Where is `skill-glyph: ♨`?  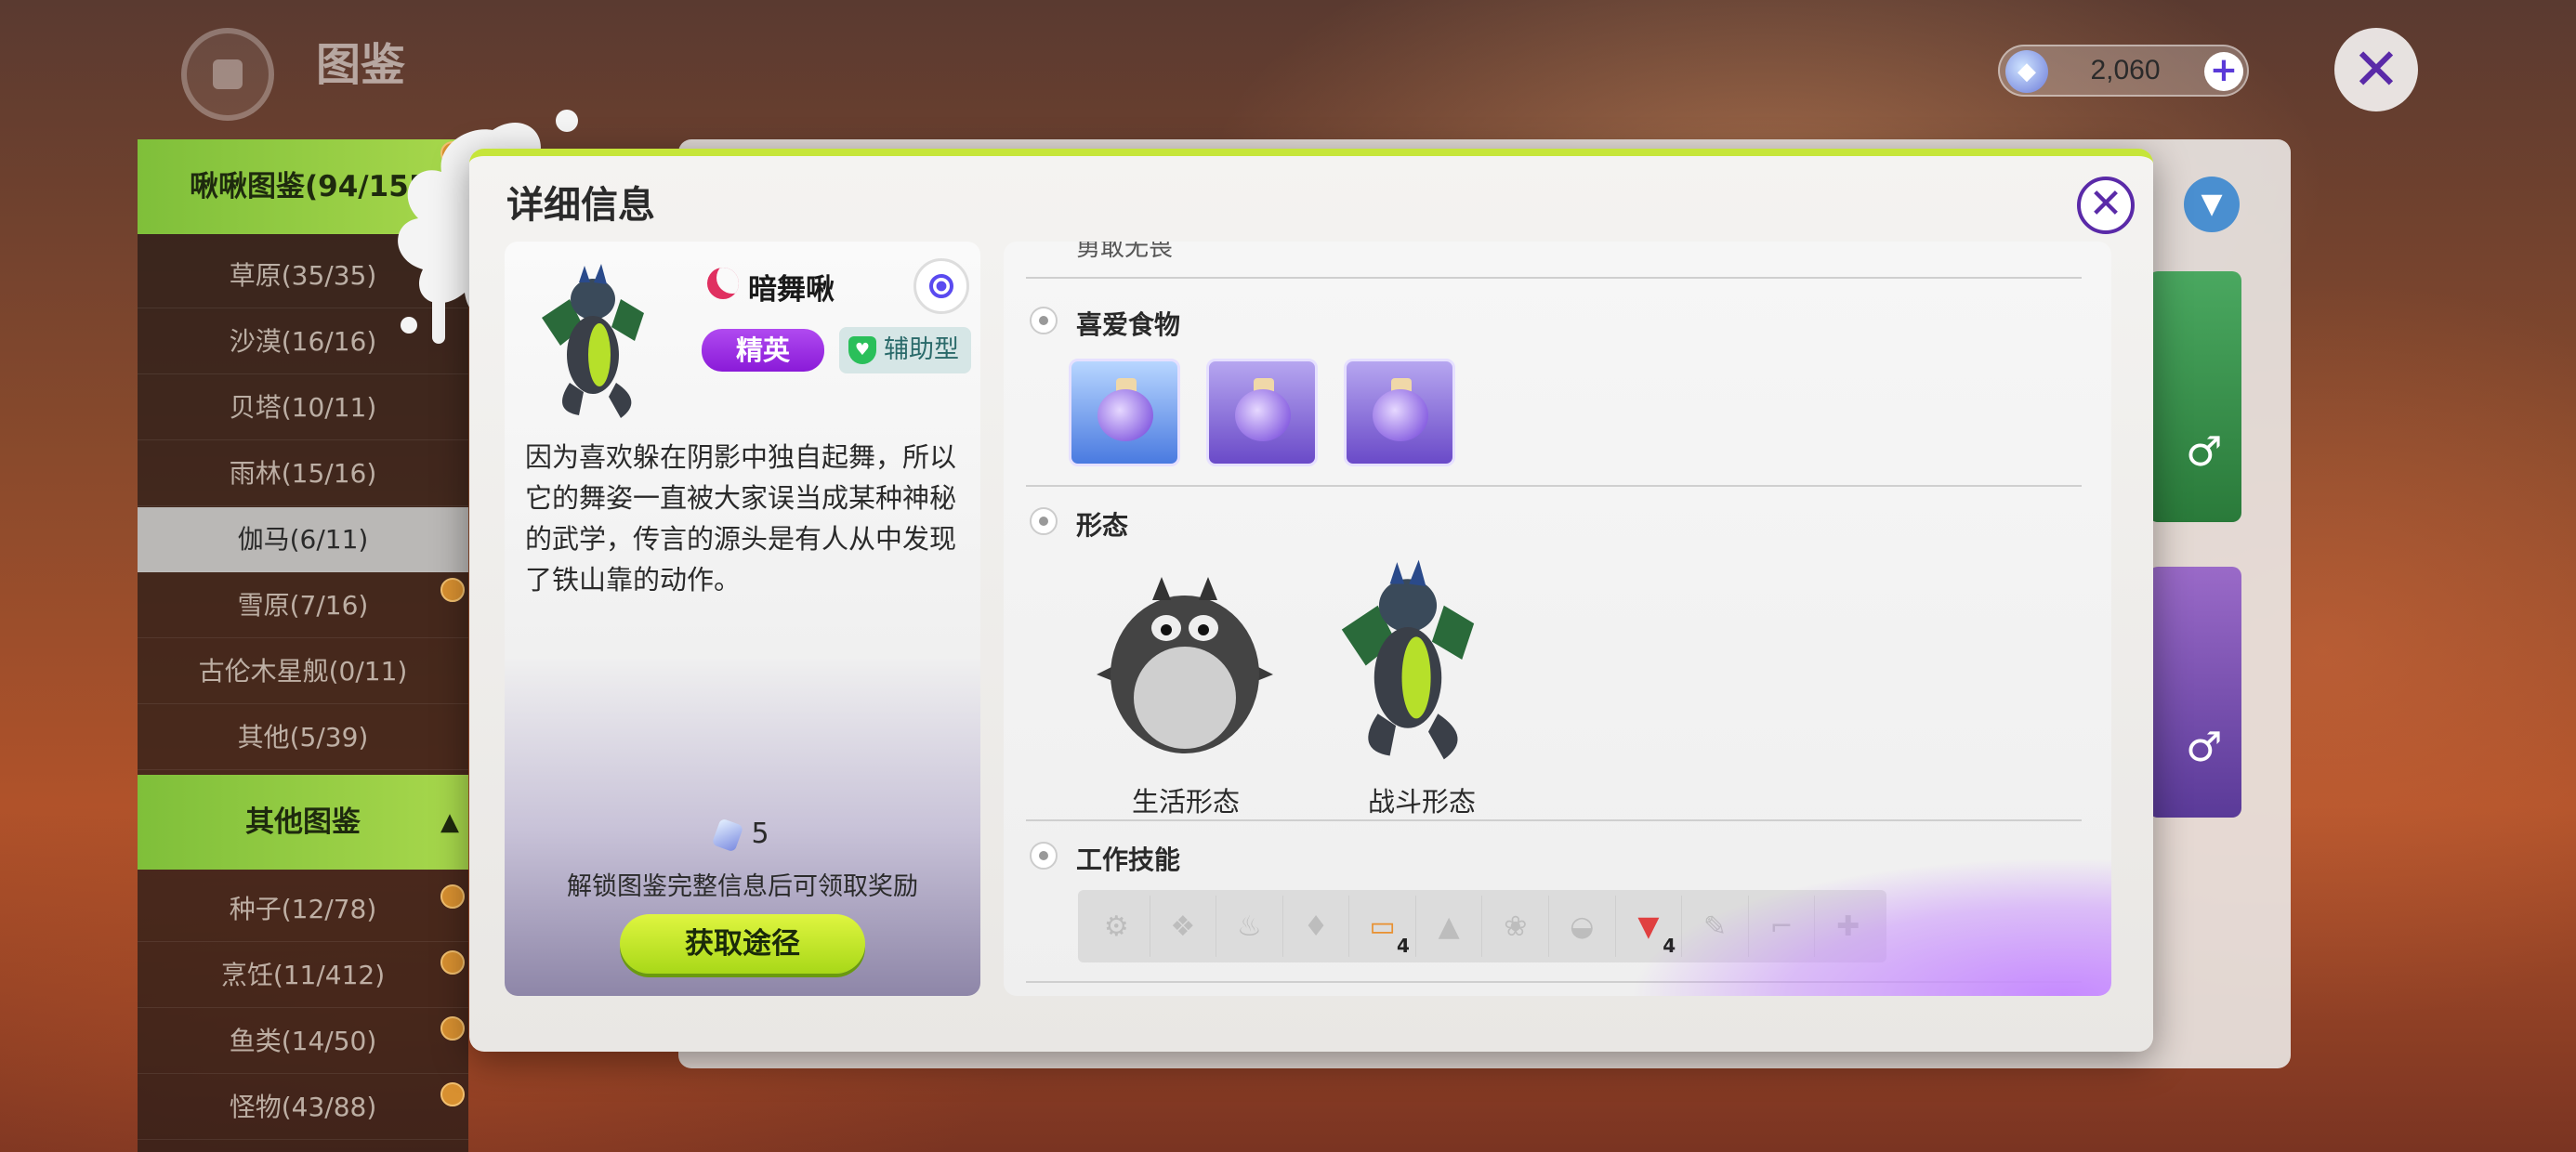 skill-glyph: ♨ is located at coordinates (1249, 926).